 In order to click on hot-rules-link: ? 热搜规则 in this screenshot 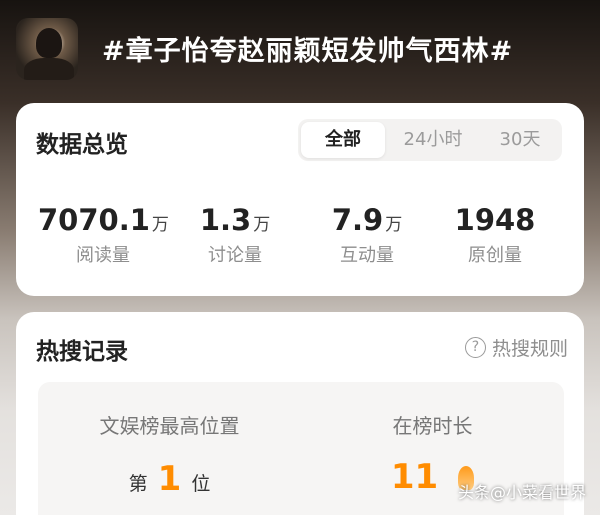, I will do `click(516, 347)`.